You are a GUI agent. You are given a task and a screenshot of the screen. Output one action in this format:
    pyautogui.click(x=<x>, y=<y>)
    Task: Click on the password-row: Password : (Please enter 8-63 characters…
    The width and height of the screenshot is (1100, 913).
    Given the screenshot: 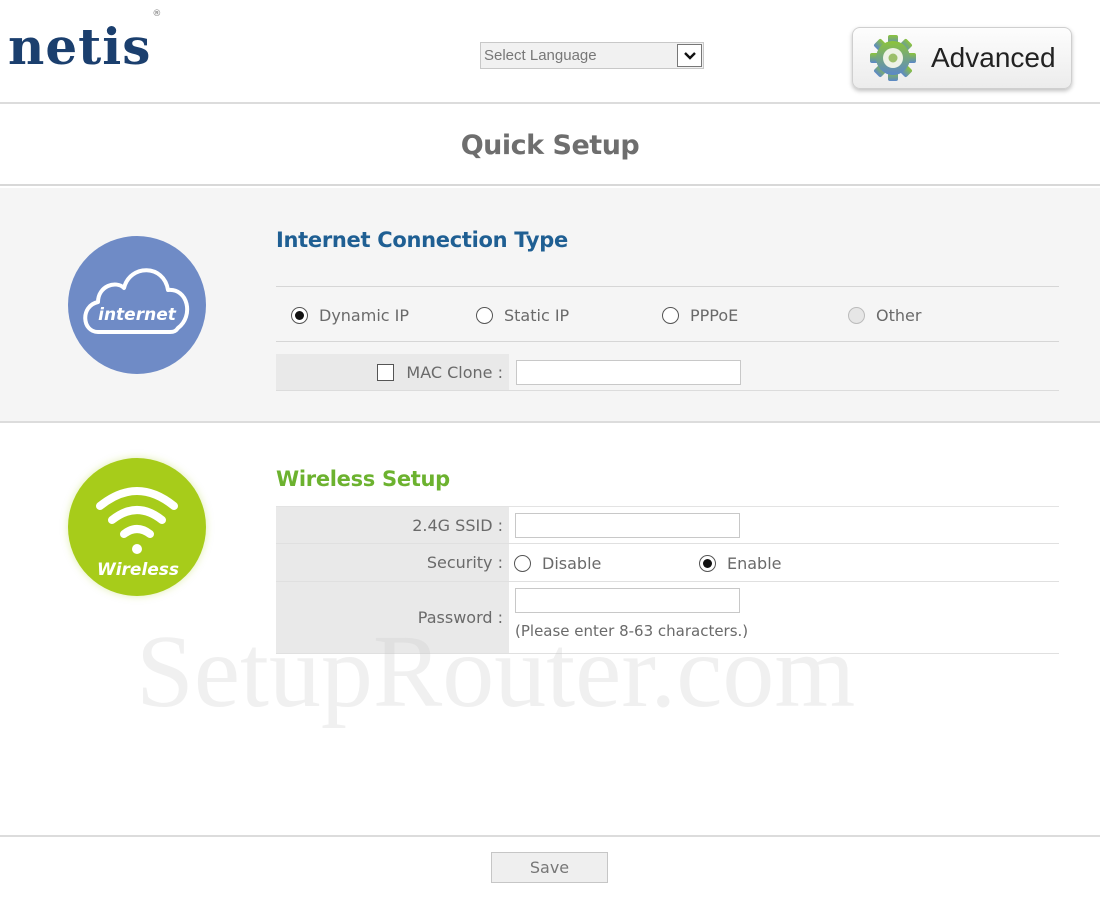 What is the action you would take?
    pyautogui.click(x=667, y=618)
    